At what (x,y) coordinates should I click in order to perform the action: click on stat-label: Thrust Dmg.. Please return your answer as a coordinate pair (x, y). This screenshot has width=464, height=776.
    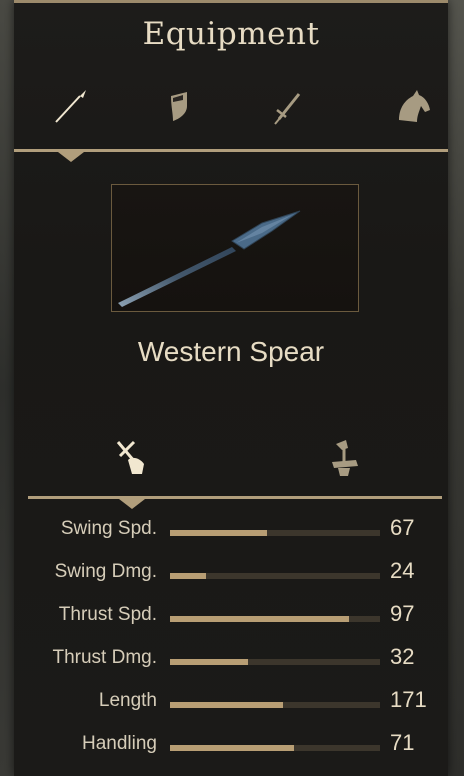
    Looking at the image, I should click on (104, 657).